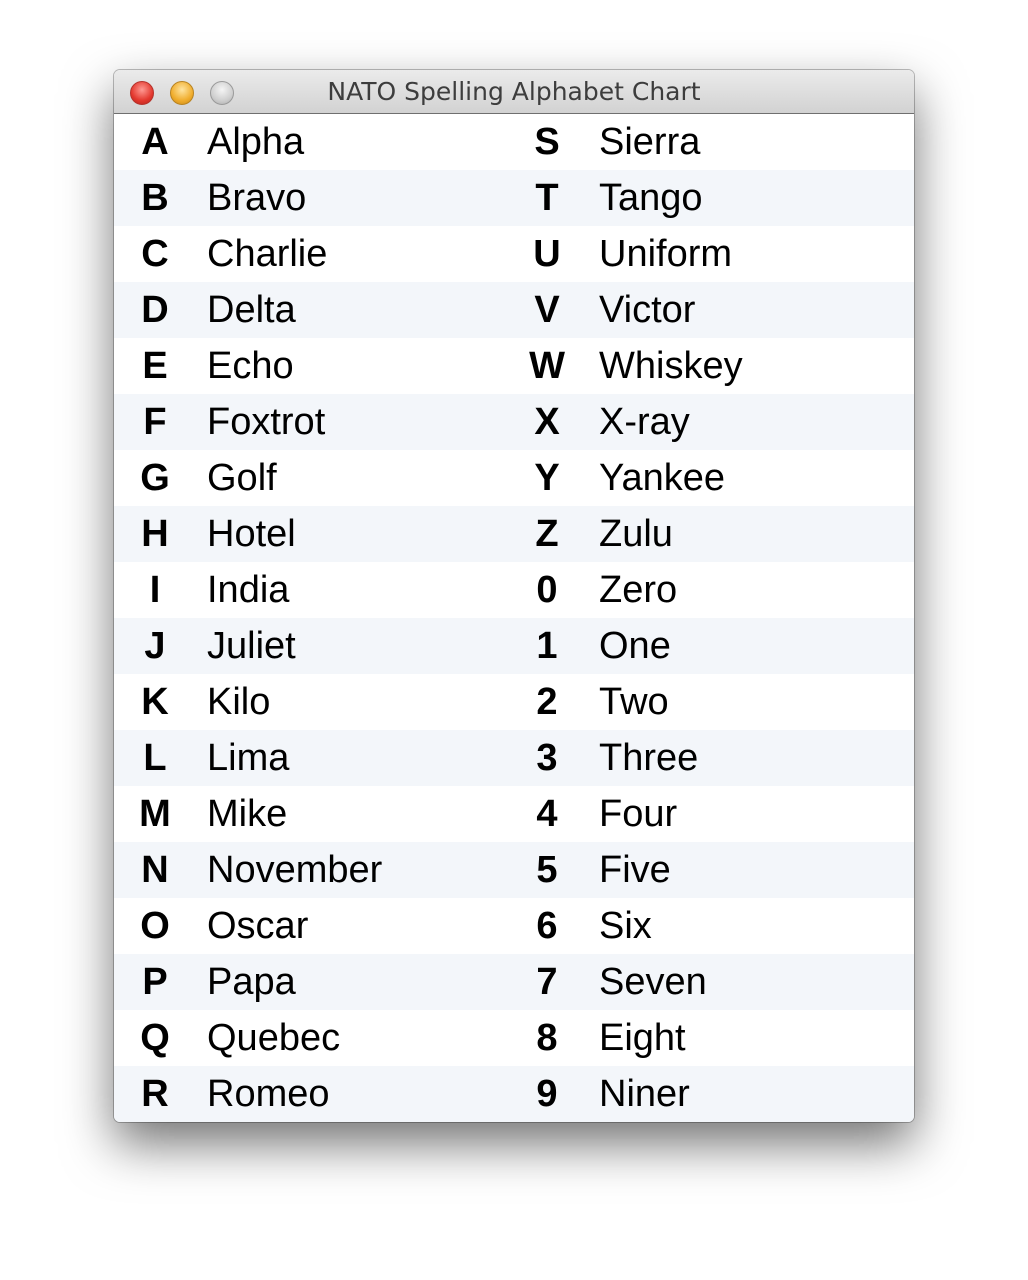 The height and width of the screenshot is (1280, 1028). Describe the element at coordinates (514, 982) in the screenshot. I see `table-row: P Papa 7 Seven` at that location.